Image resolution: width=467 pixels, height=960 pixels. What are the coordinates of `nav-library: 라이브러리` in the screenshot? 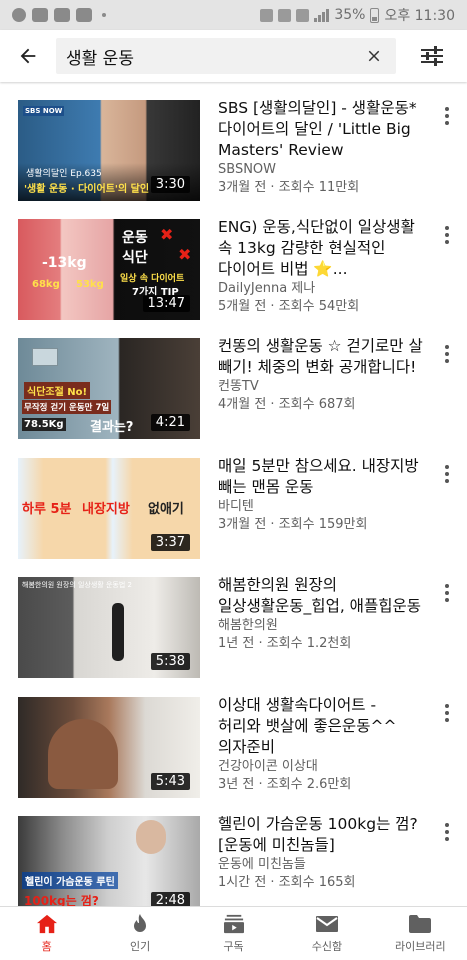 It's located at (420, 933).